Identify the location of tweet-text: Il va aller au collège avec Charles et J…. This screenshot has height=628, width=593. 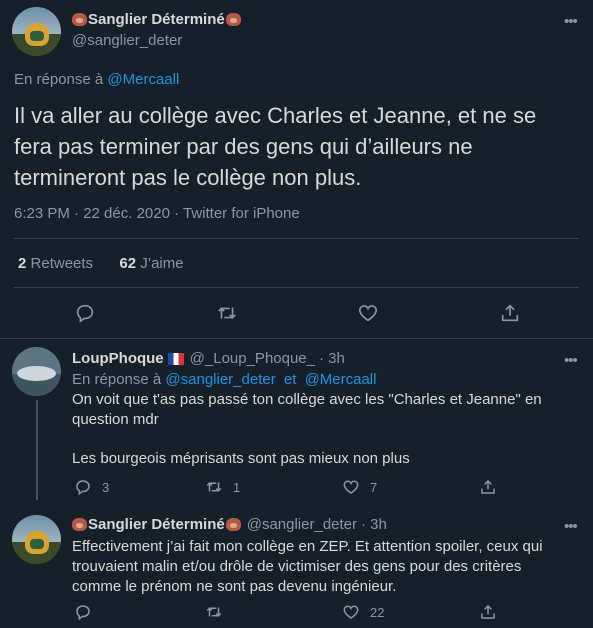
(275, 146).